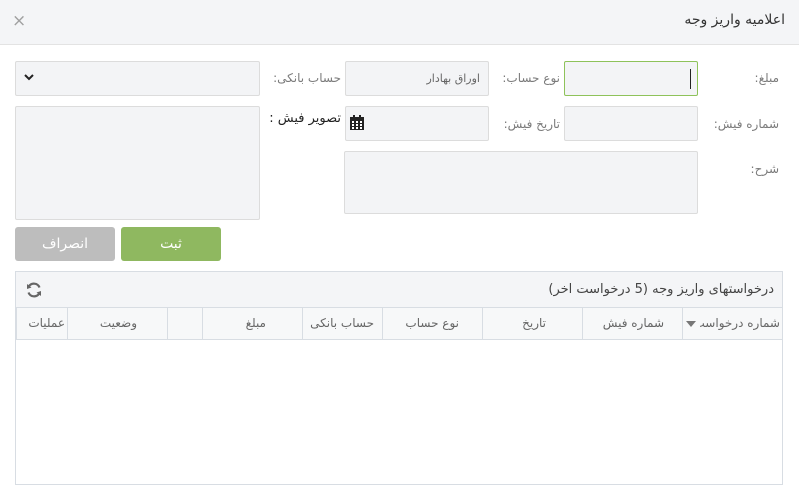  What do you see at coordinates (453, 78) in the screenshot?
I see `account-type-value: اوراق بهادار` at bounding box center [453, 78].